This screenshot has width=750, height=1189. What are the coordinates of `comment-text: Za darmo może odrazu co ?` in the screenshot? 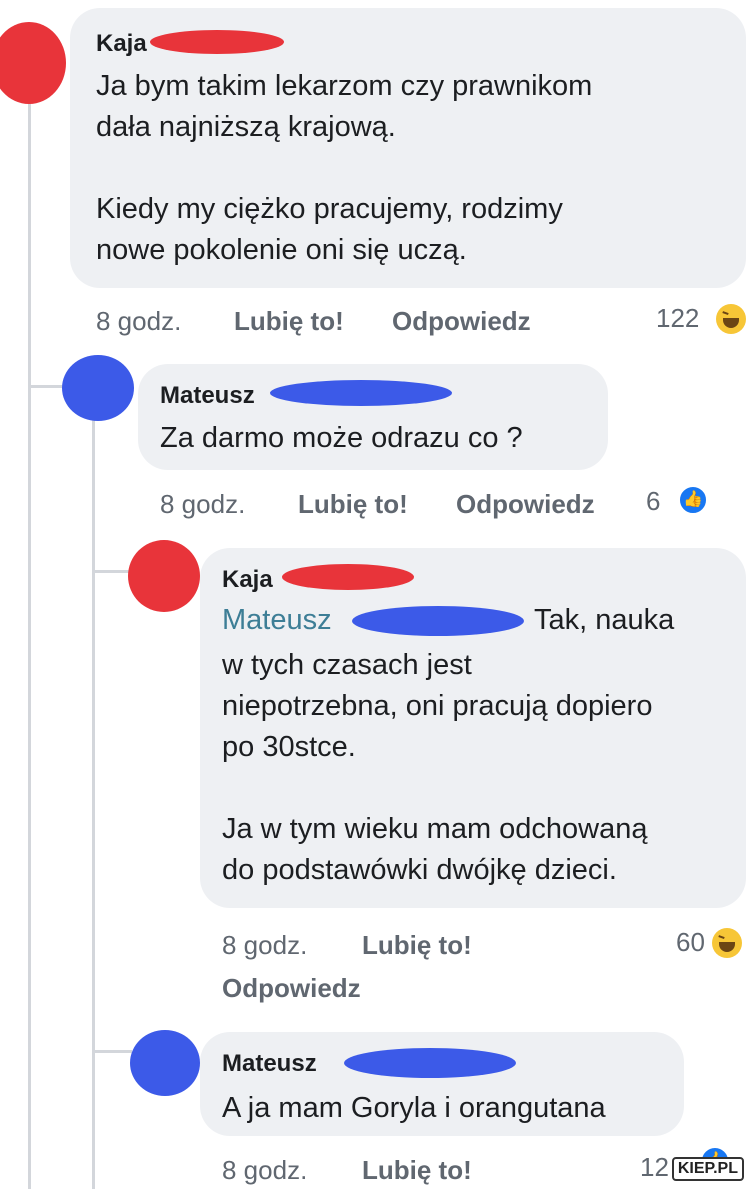 It's located at (341, 438).